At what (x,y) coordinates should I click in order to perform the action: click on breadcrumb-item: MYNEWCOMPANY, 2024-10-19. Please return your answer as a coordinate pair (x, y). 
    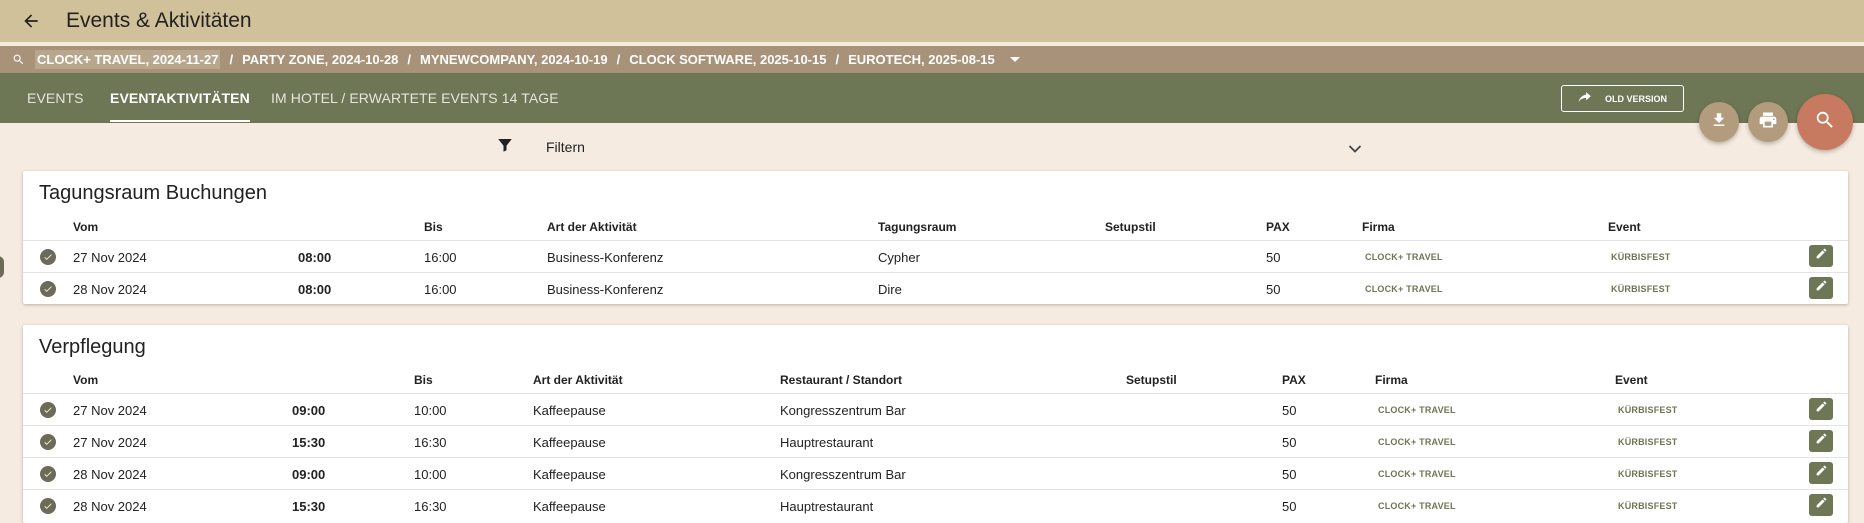
    Looking at the image, I should click on (514, 59).